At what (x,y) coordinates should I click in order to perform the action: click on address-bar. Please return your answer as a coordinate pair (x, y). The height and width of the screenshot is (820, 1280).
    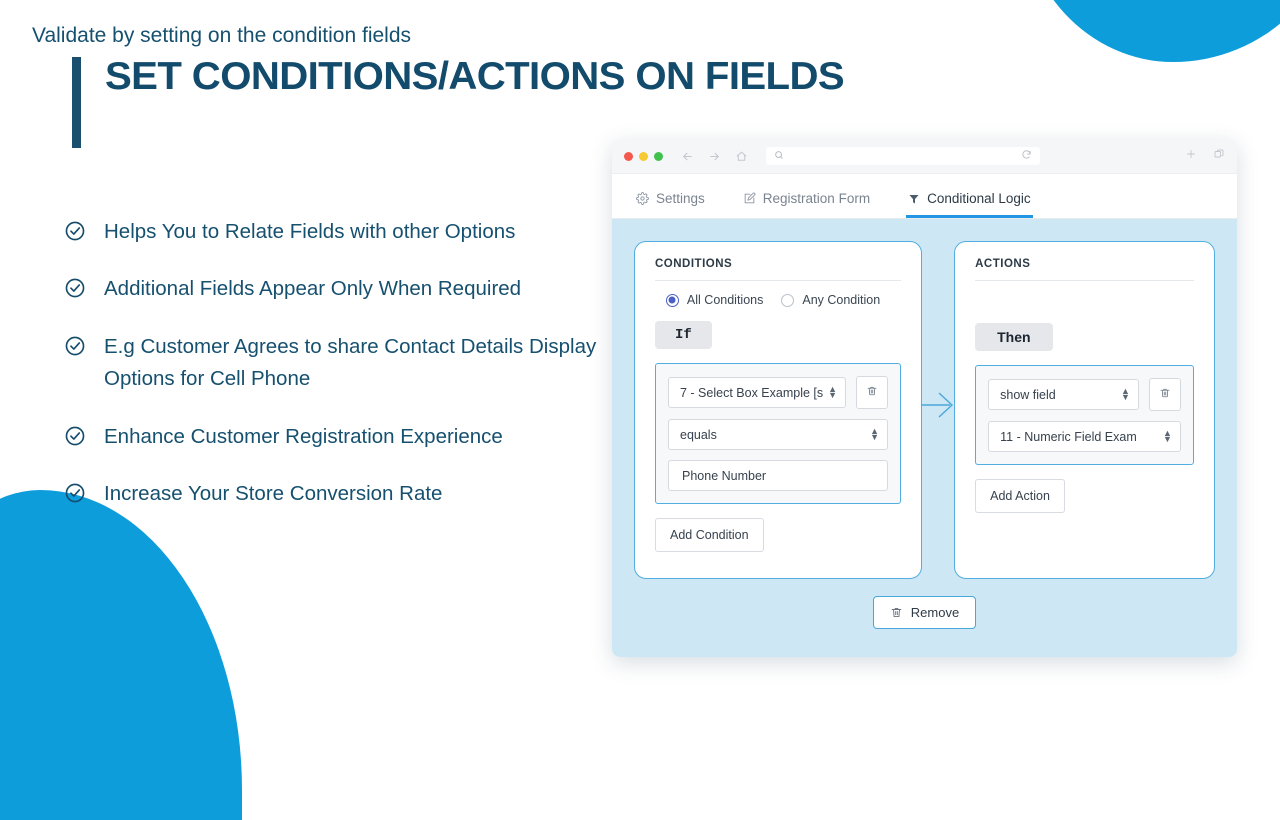
    Looking at the image, I should click on (903, 156).